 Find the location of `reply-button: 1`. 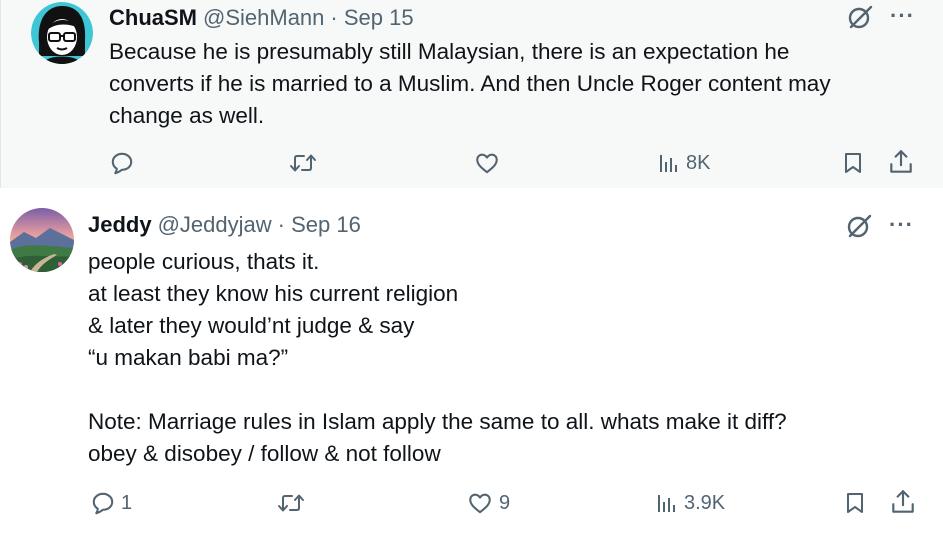

reply-button: 1 is located at coordinates (111, 503).